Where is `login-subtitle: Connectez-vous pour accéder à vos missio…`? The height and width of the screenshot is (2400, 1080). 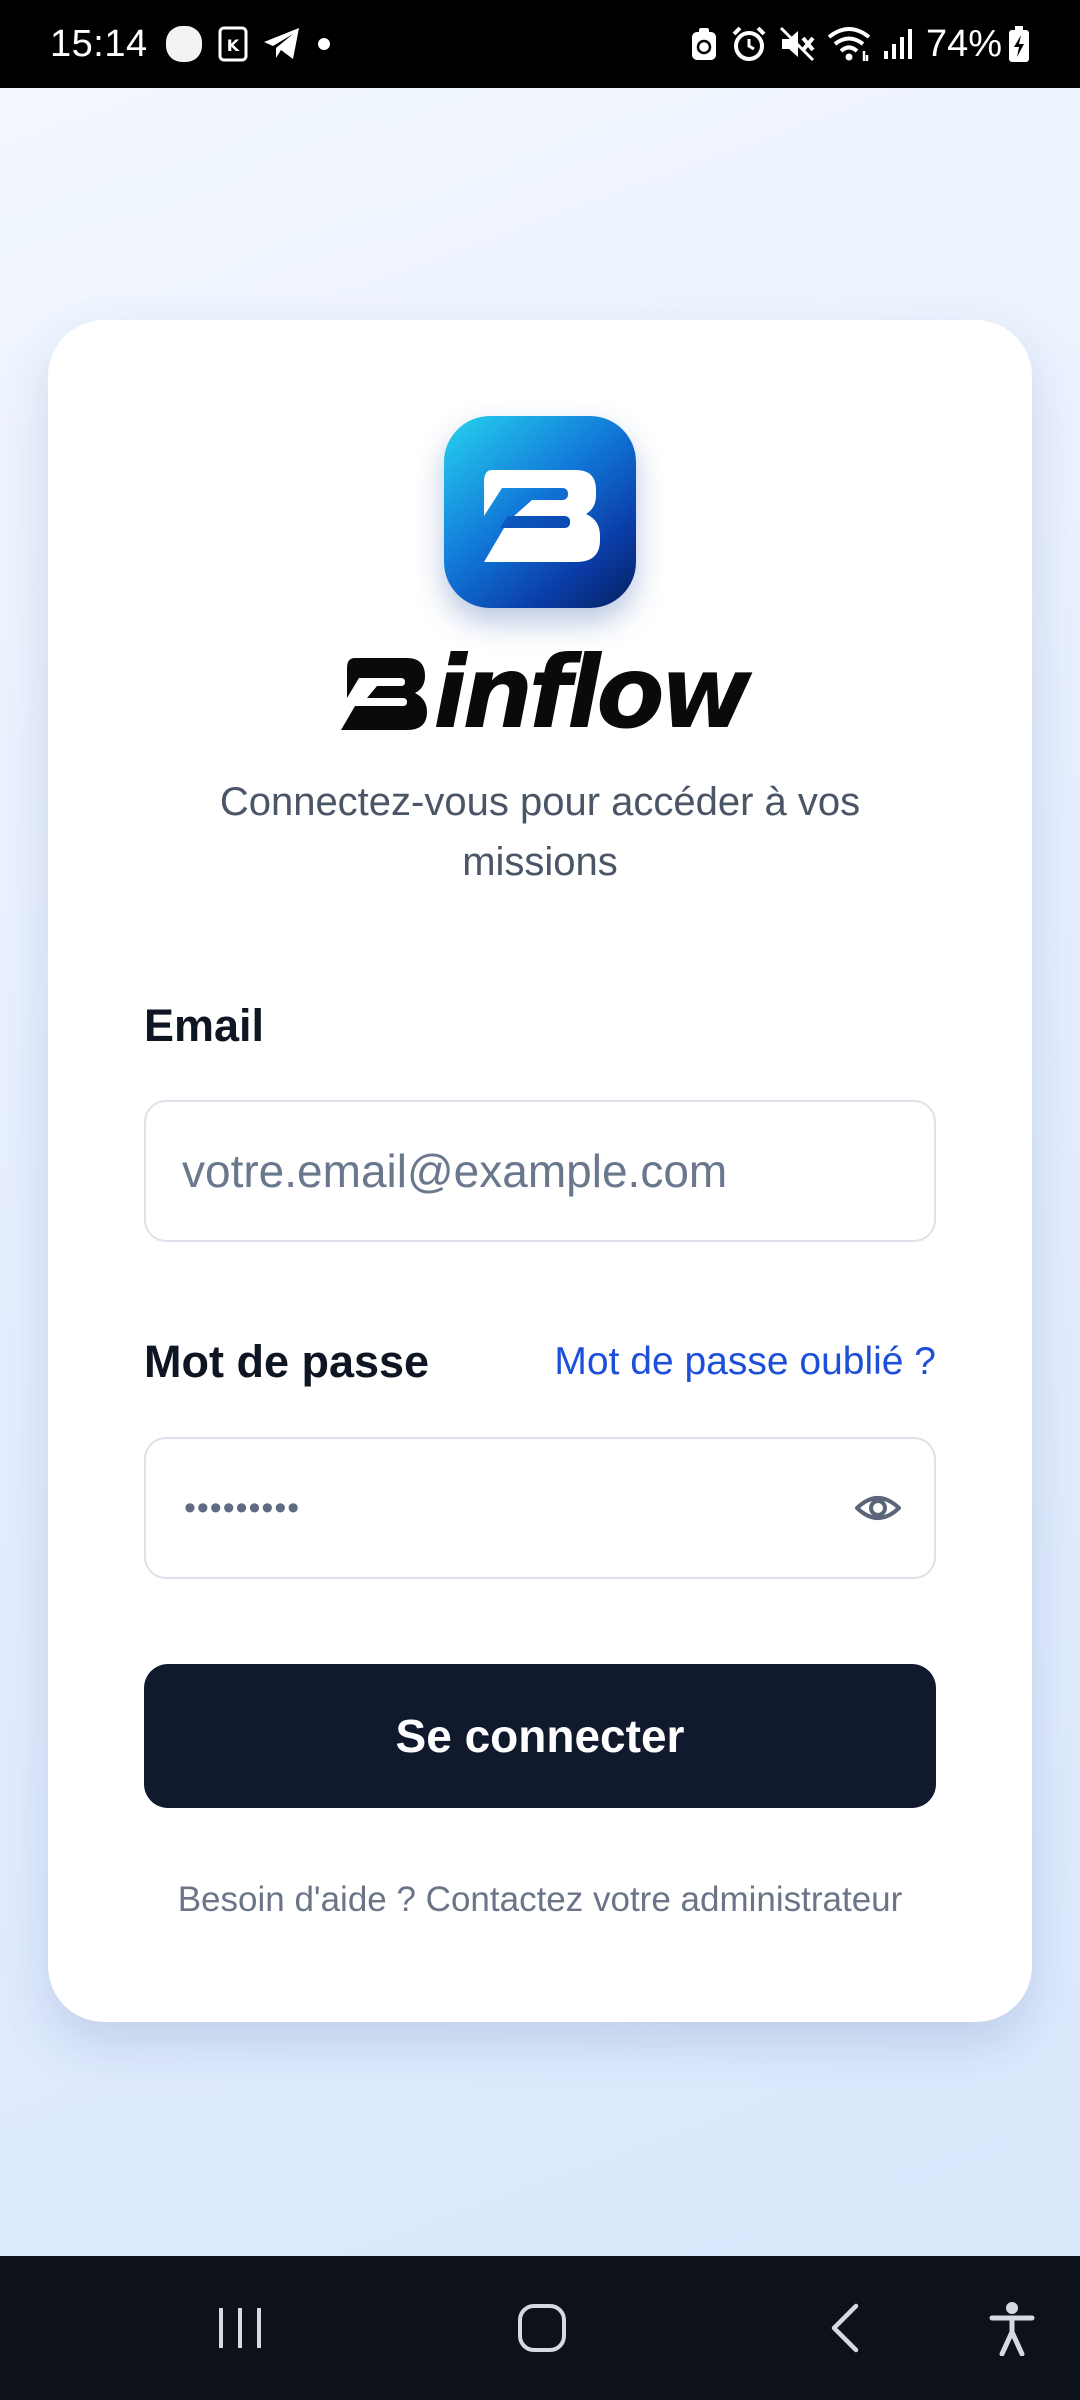 login-subtitle: Connectez-vous pour accéder à vos missio… is located at coordinates (540, 832).